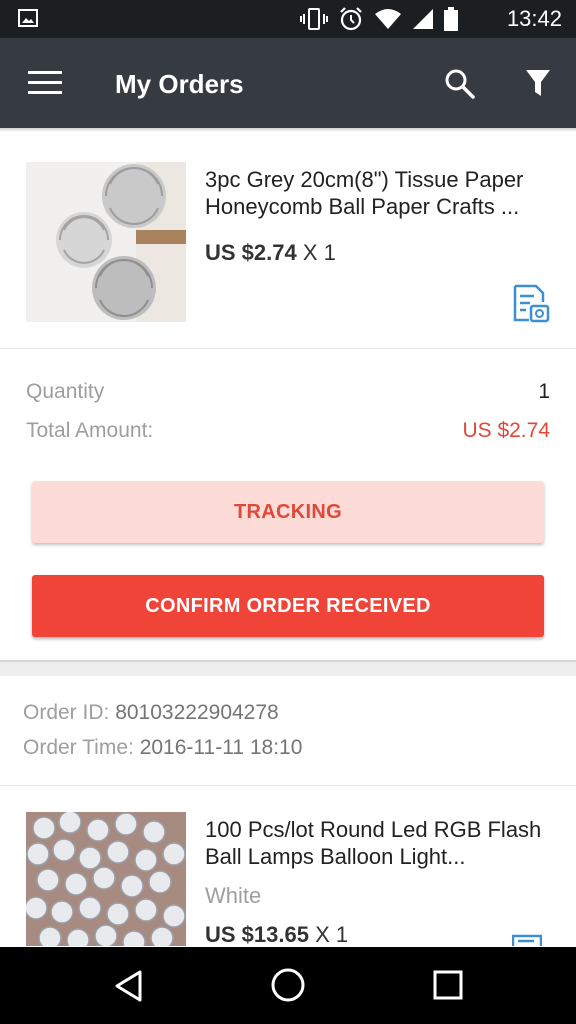 This screenshot has height=1024, width=576. What do you see at coordinates (288, 348) in the screenshot?
I see `divider` at bounding box center [288, 348].